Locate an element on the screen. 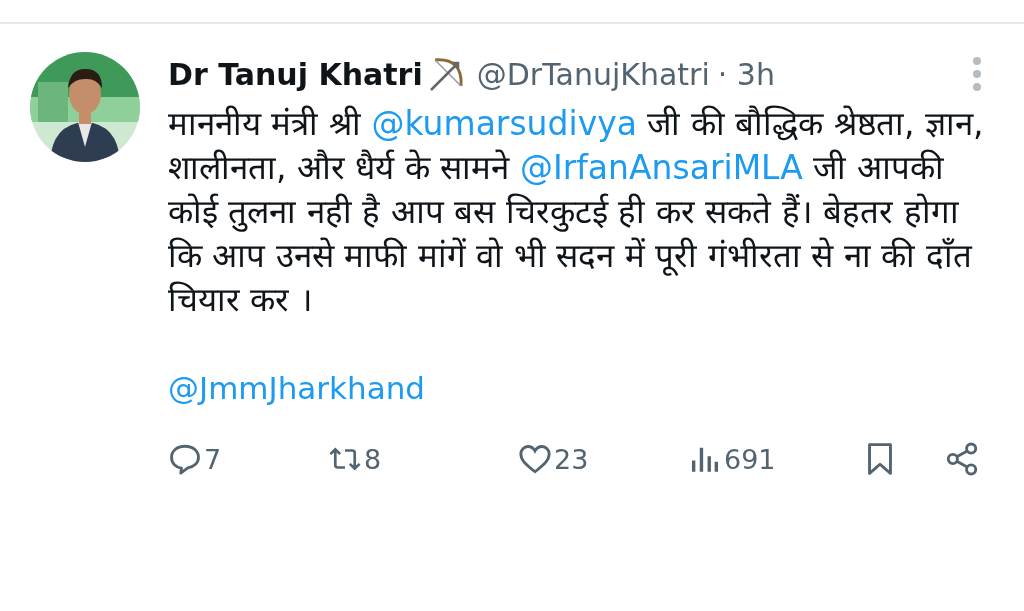  mention-link: @IrfanAnsariMLA is located at coordinates (661, 167).